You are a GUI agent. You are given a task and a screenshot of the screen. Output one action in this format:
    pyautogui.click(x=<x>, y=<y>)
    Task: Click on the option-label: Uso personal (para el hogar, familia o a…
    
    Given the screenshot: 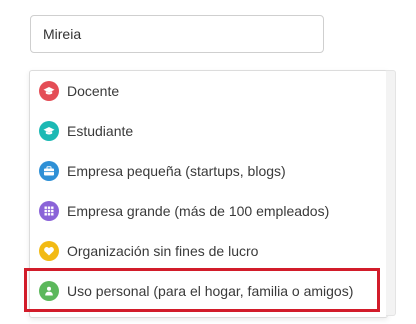 What is the action you would take?
    pyautogui.click(x=210, y=291)
    